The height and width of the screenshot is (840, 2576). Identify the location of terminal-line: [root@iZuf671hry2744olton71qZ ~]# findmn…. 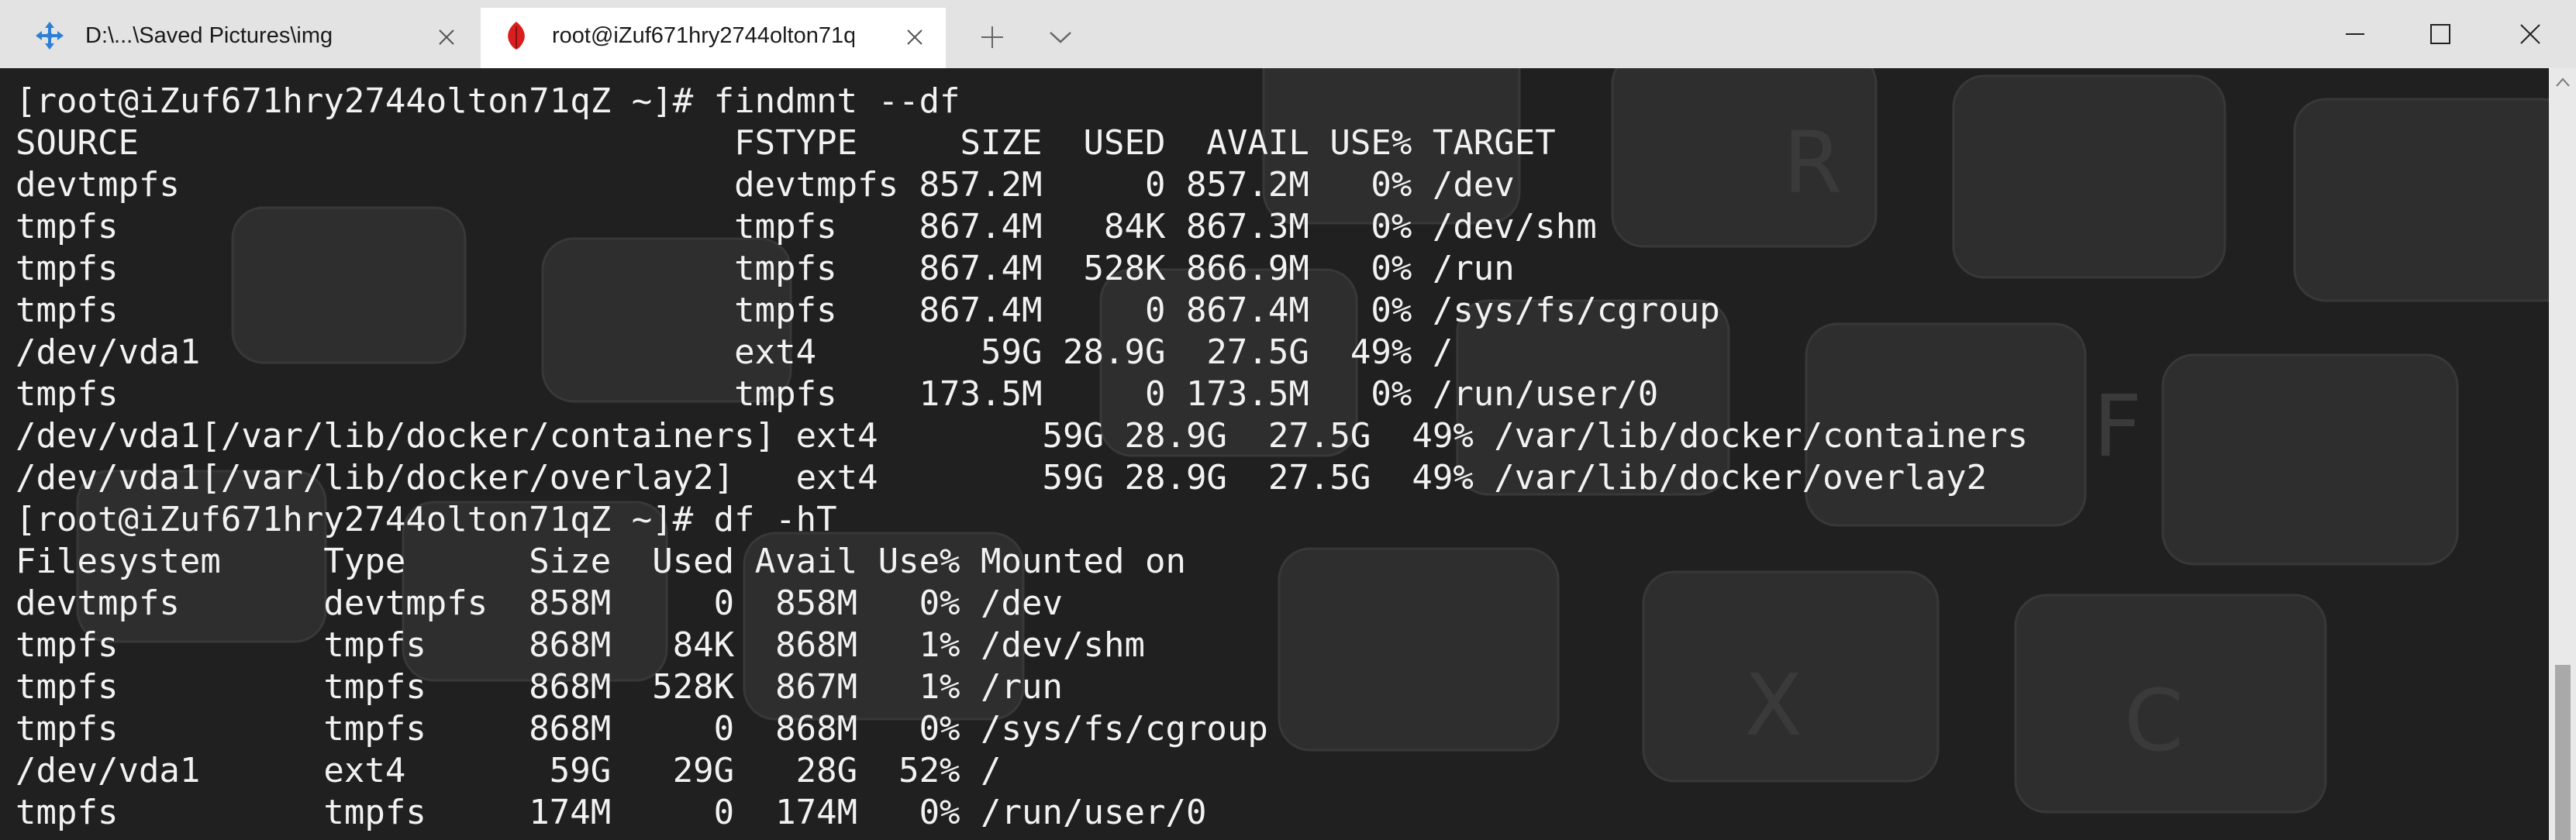
(488, 101).